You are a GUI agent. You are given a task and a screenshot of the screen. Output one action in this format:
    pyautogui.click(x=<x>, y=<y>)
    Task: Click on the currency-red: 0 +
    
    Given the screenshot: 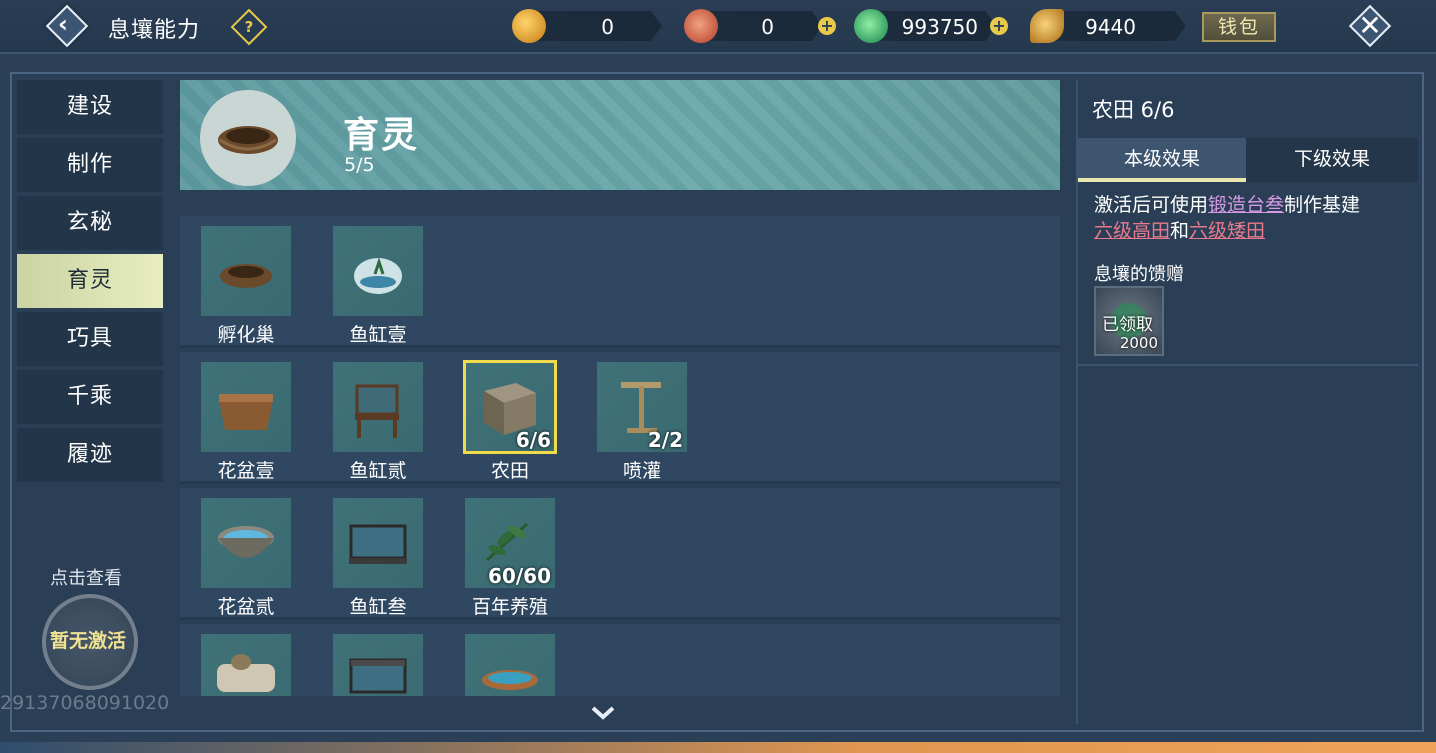 What is the action you would take?
    pyautogui.click(x=764, y=26)
    